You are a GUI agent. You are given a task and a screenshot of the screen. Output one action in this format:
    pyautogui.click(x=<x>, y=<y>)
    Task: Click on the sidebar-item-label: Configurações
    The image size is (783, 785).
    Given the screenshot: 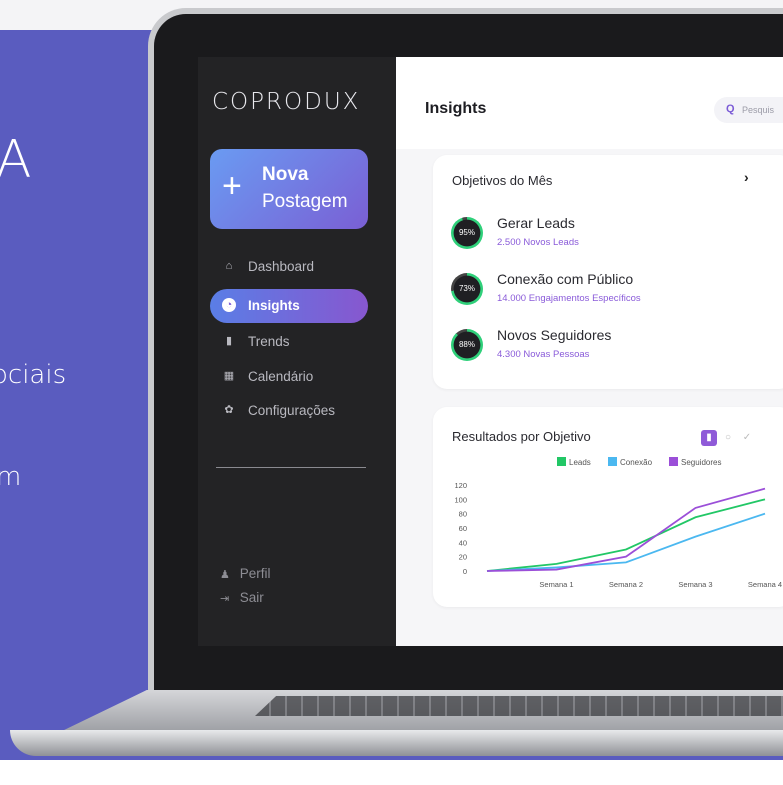 What is the action you would take?
    pyautogui.click(x=292, y=410)
    